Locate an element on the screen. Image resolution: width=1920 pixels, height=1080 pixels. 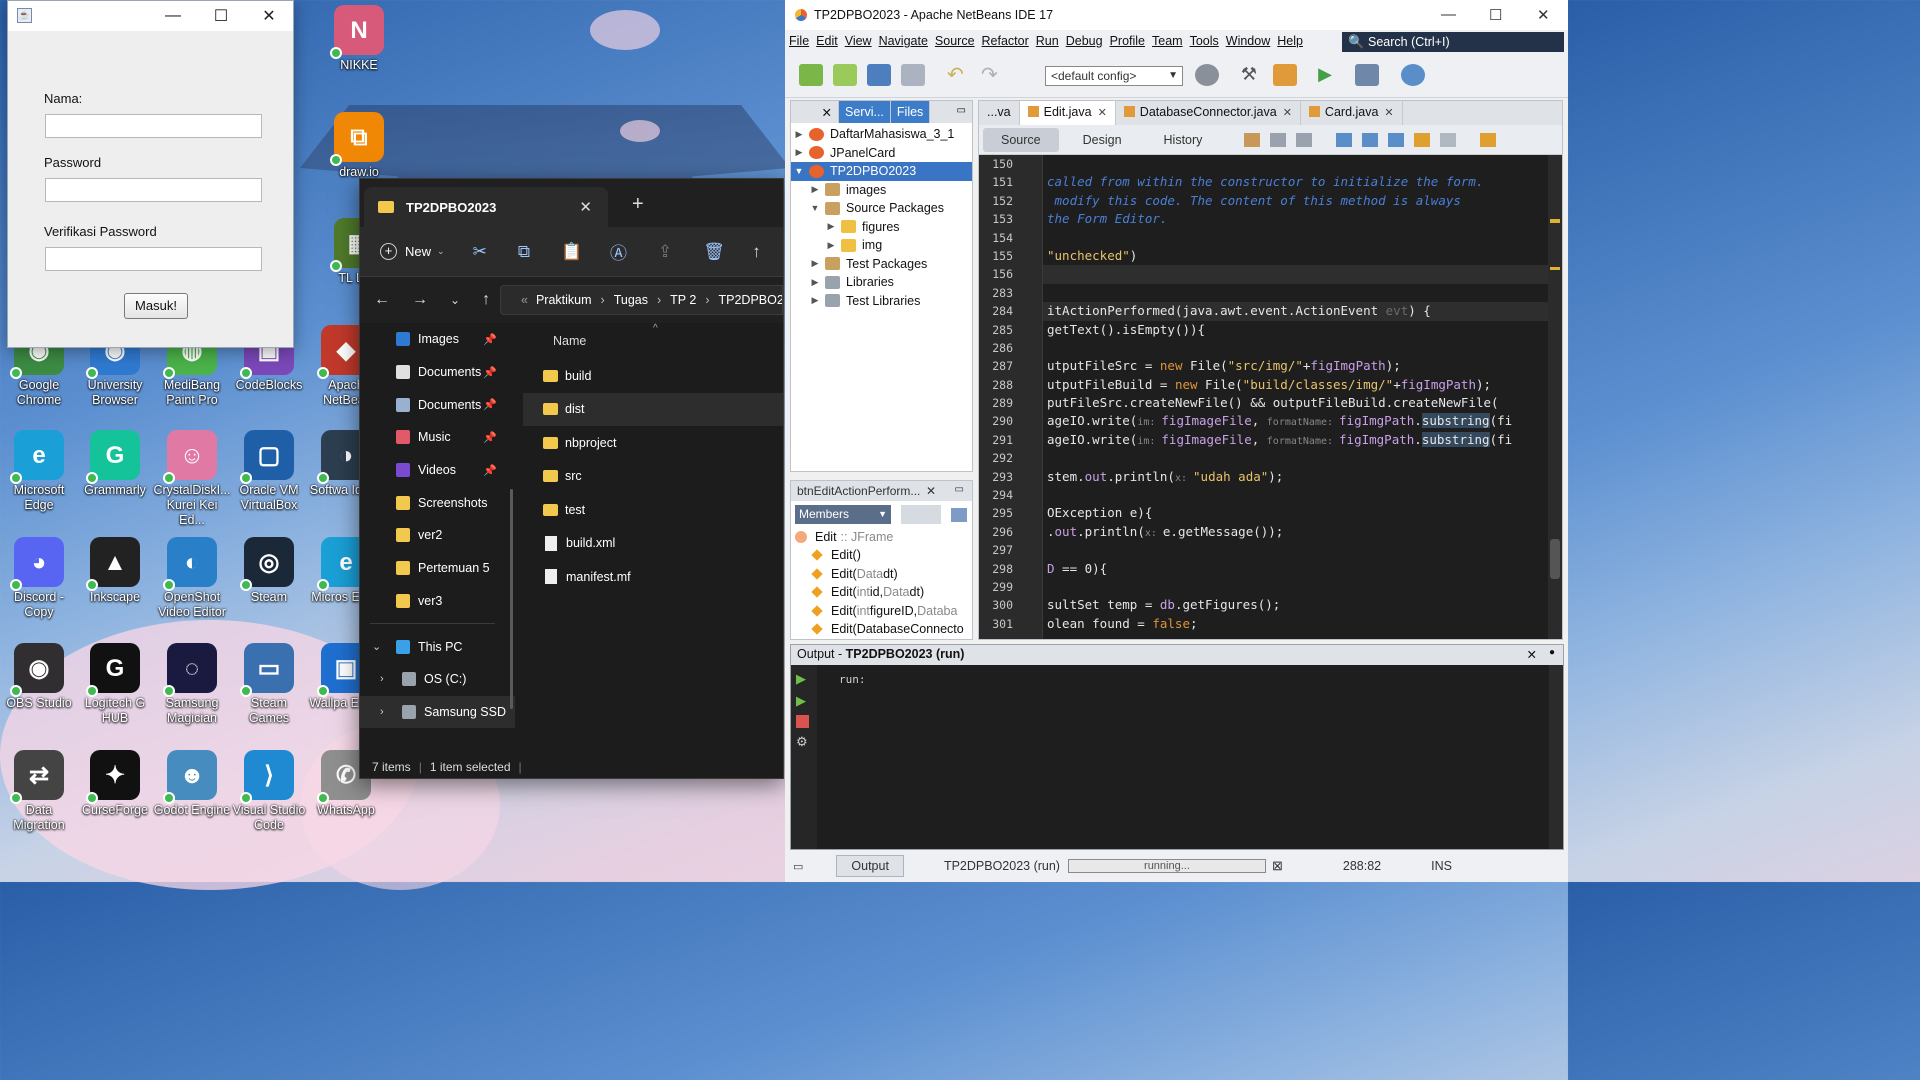
tab-design: Design is located at coordinates (1102, 140).